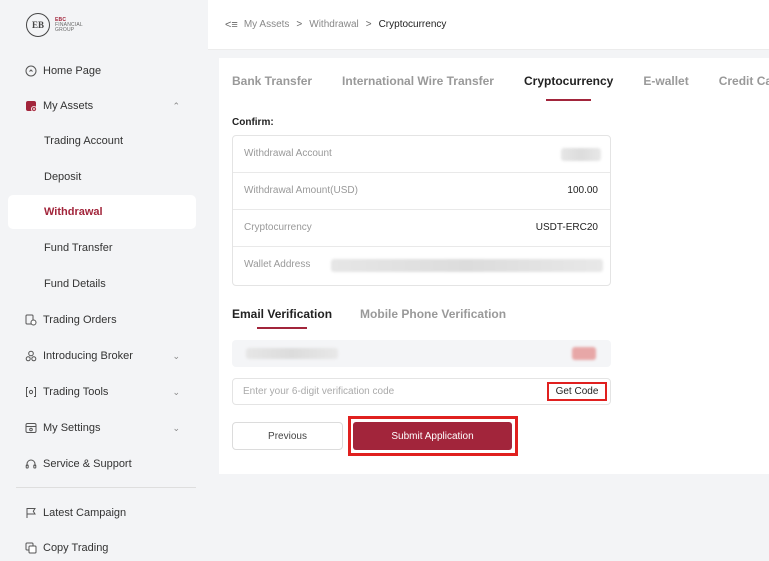 The image size is (769, 561). I want to click on sidebar-item-home: Home Page, so click(102, 71).